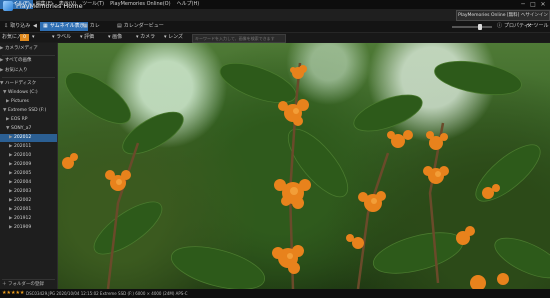 Image resolution: width=550 pixels, height=298 pixels. What do you see at coordinates (188, 4) in the screenshot?
I see `menu-help: ヘルプ(H)` at bounding box center [188, 4].